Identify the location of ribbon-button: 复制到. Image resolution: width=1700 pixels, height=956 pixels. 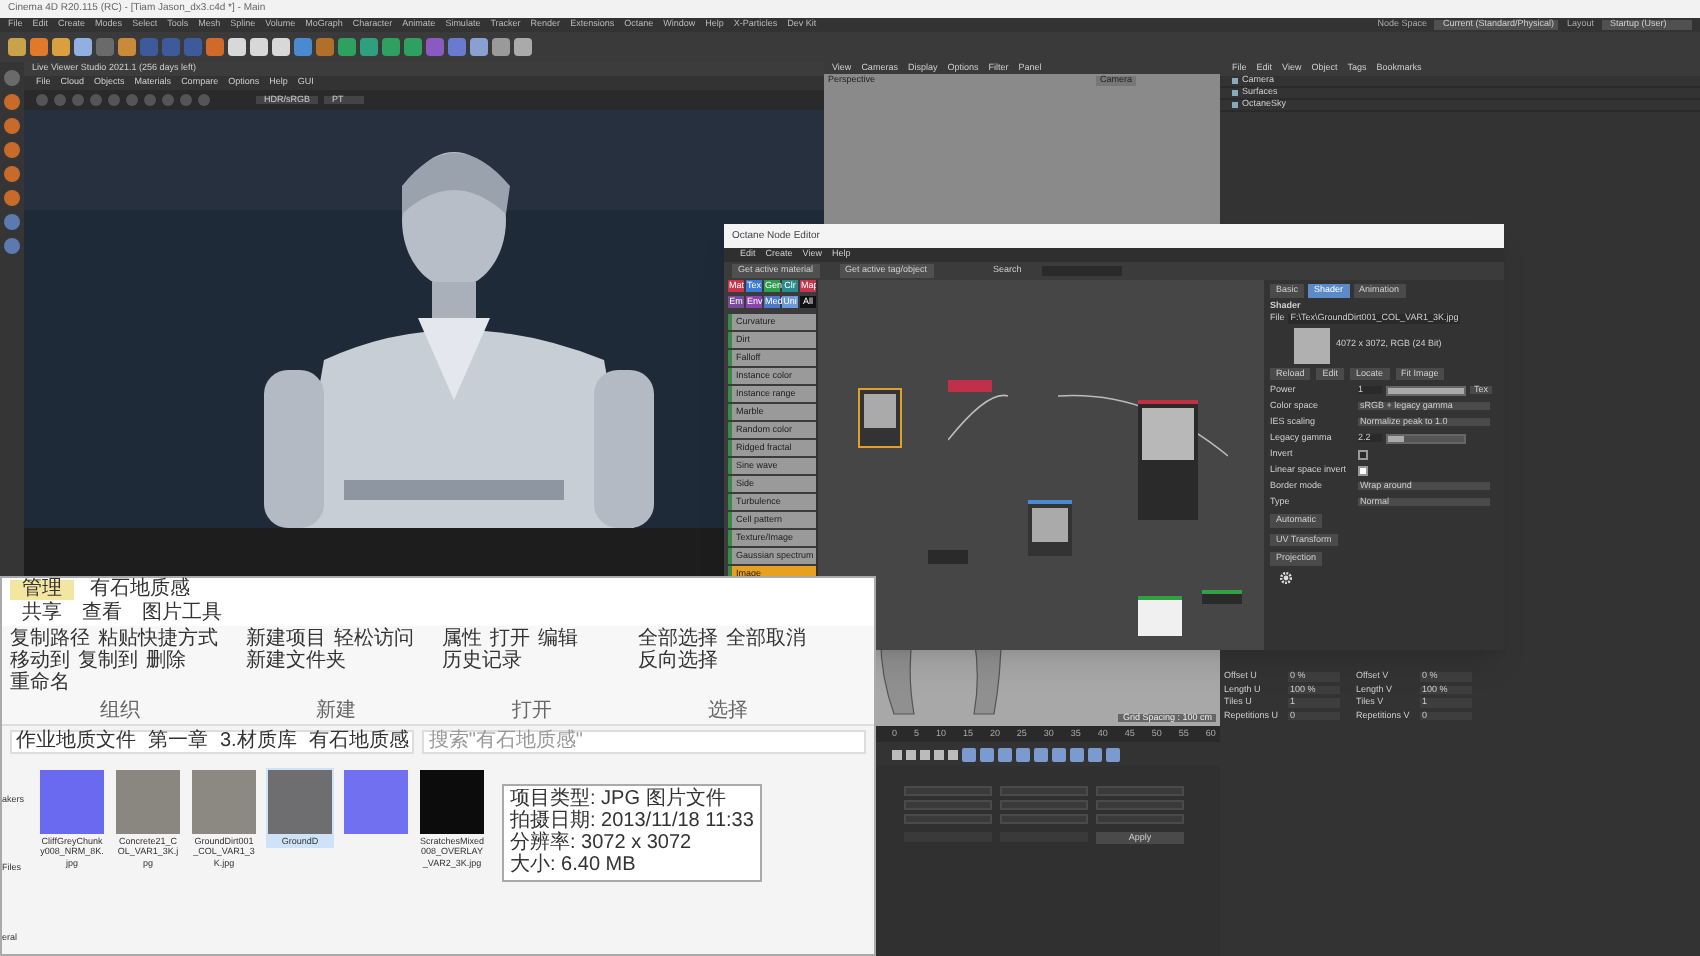
(108, 662).